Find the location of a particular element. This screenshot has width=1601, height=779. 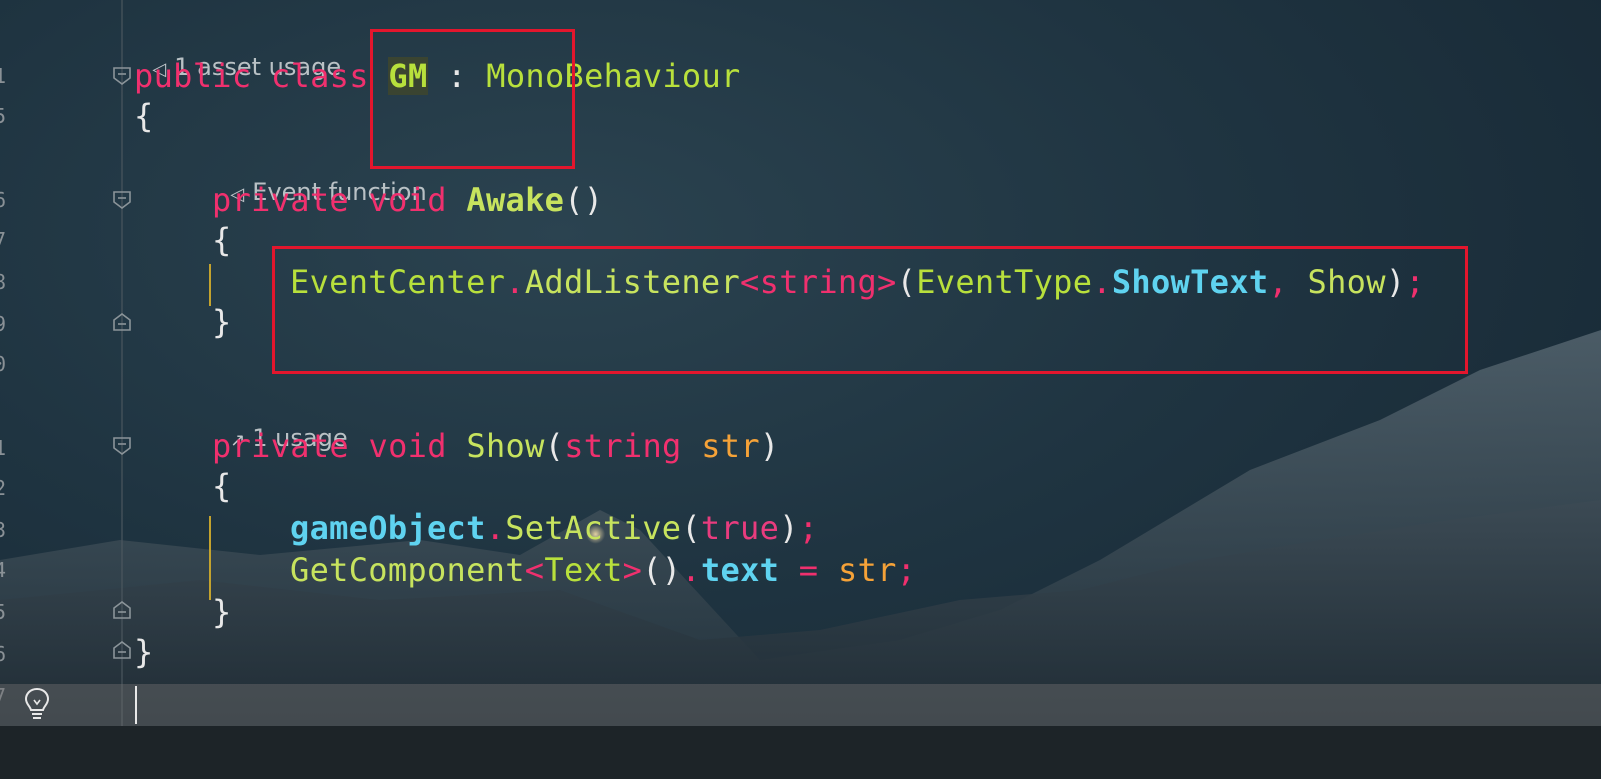

method-call: GetComponent is located at coordinates (407, 570).